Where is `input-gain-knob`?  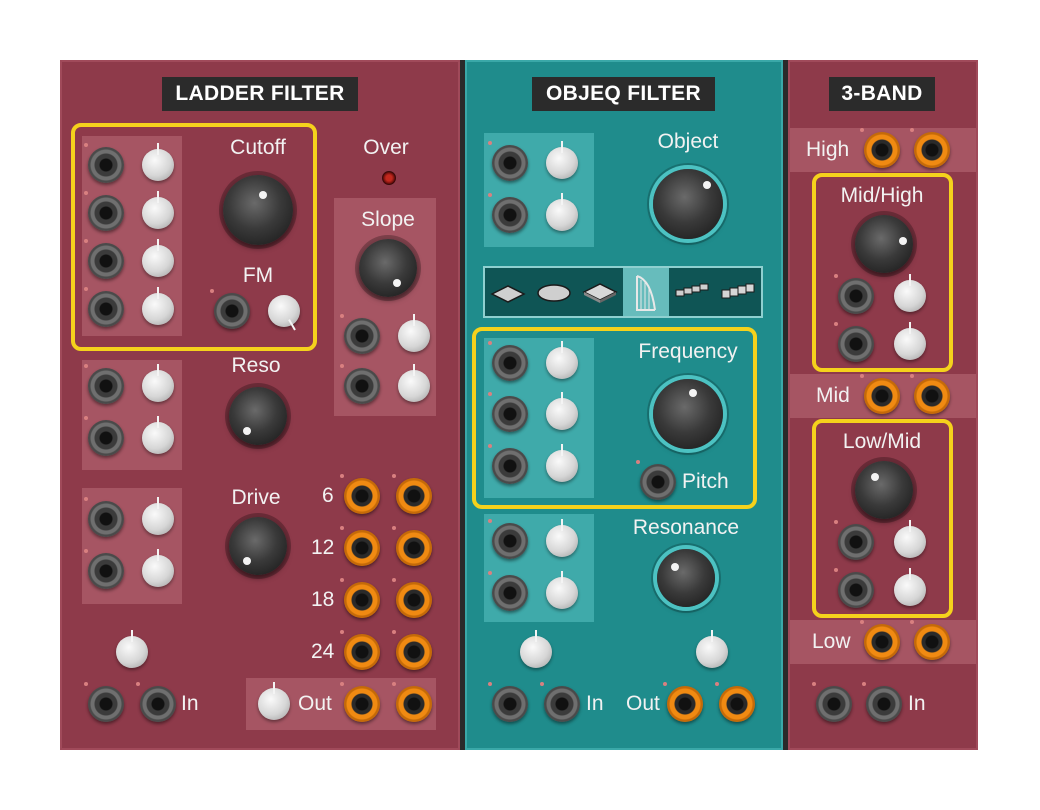 input-gain-knob is located at coordinates (132, 649).